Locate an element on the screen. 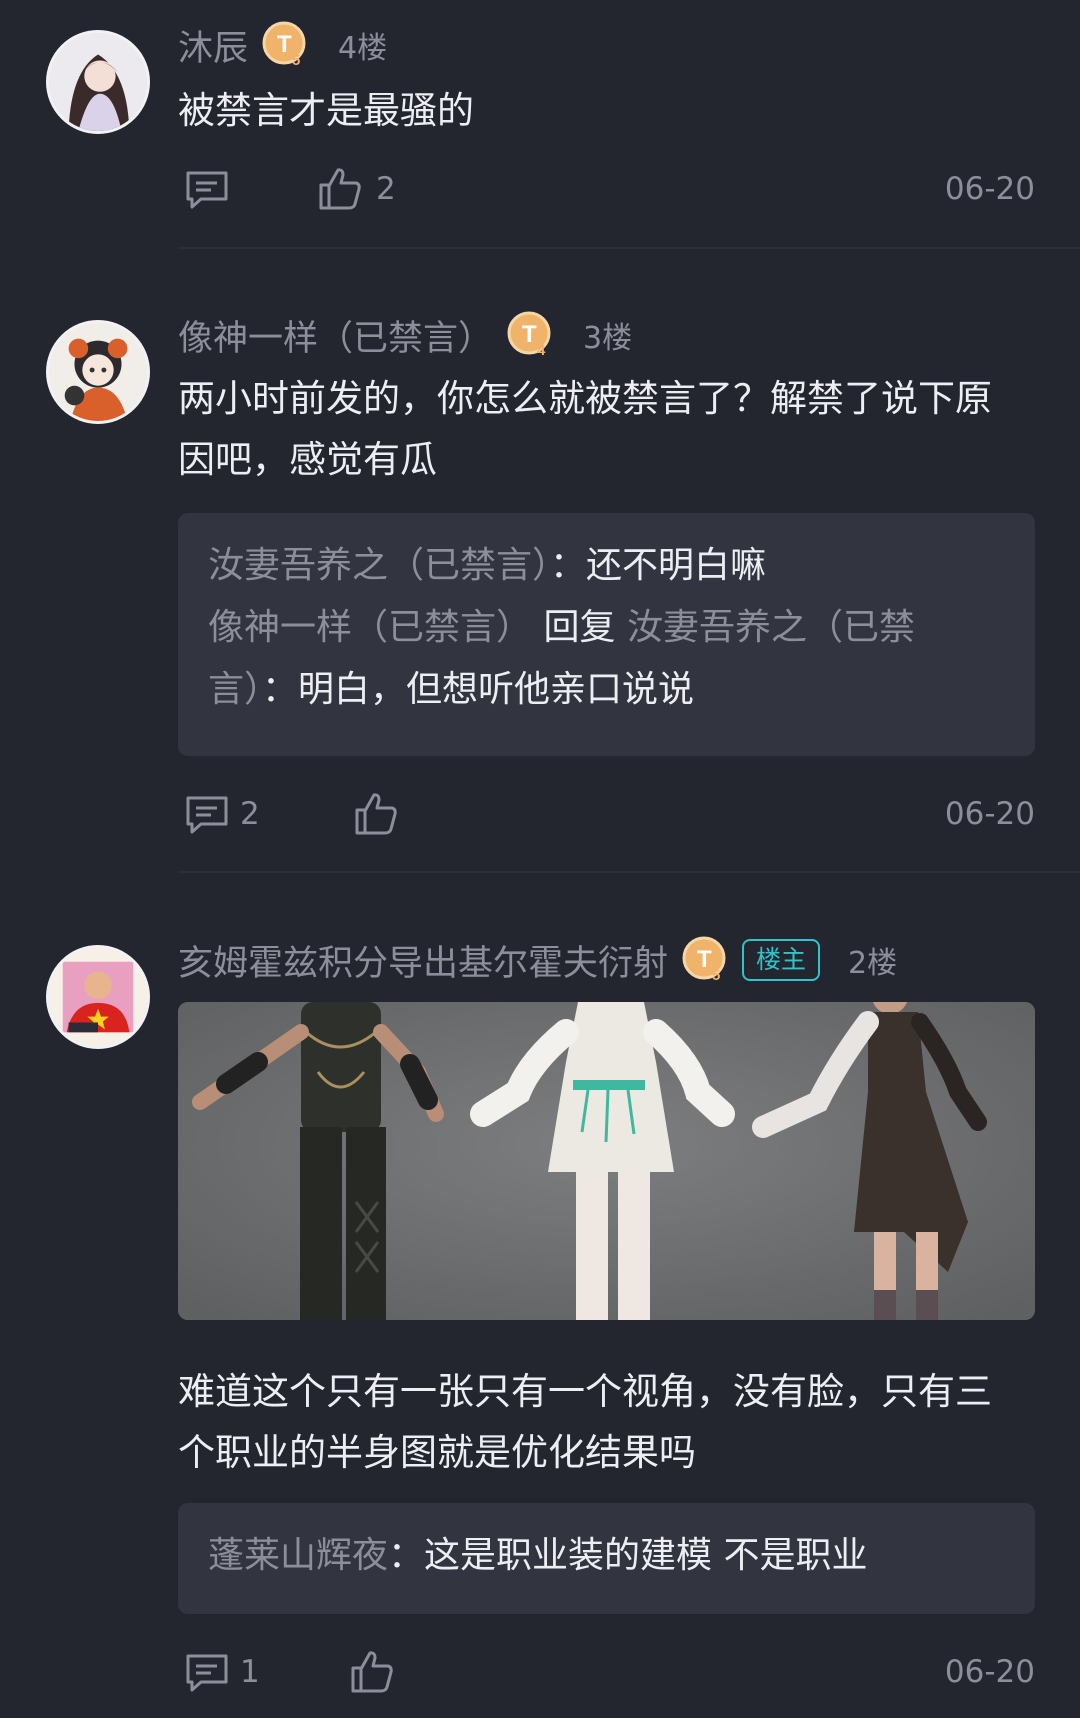 The height and width of the screenshot is (1718, 1080). svg-text: 4 is located at coordinates (541, 350).